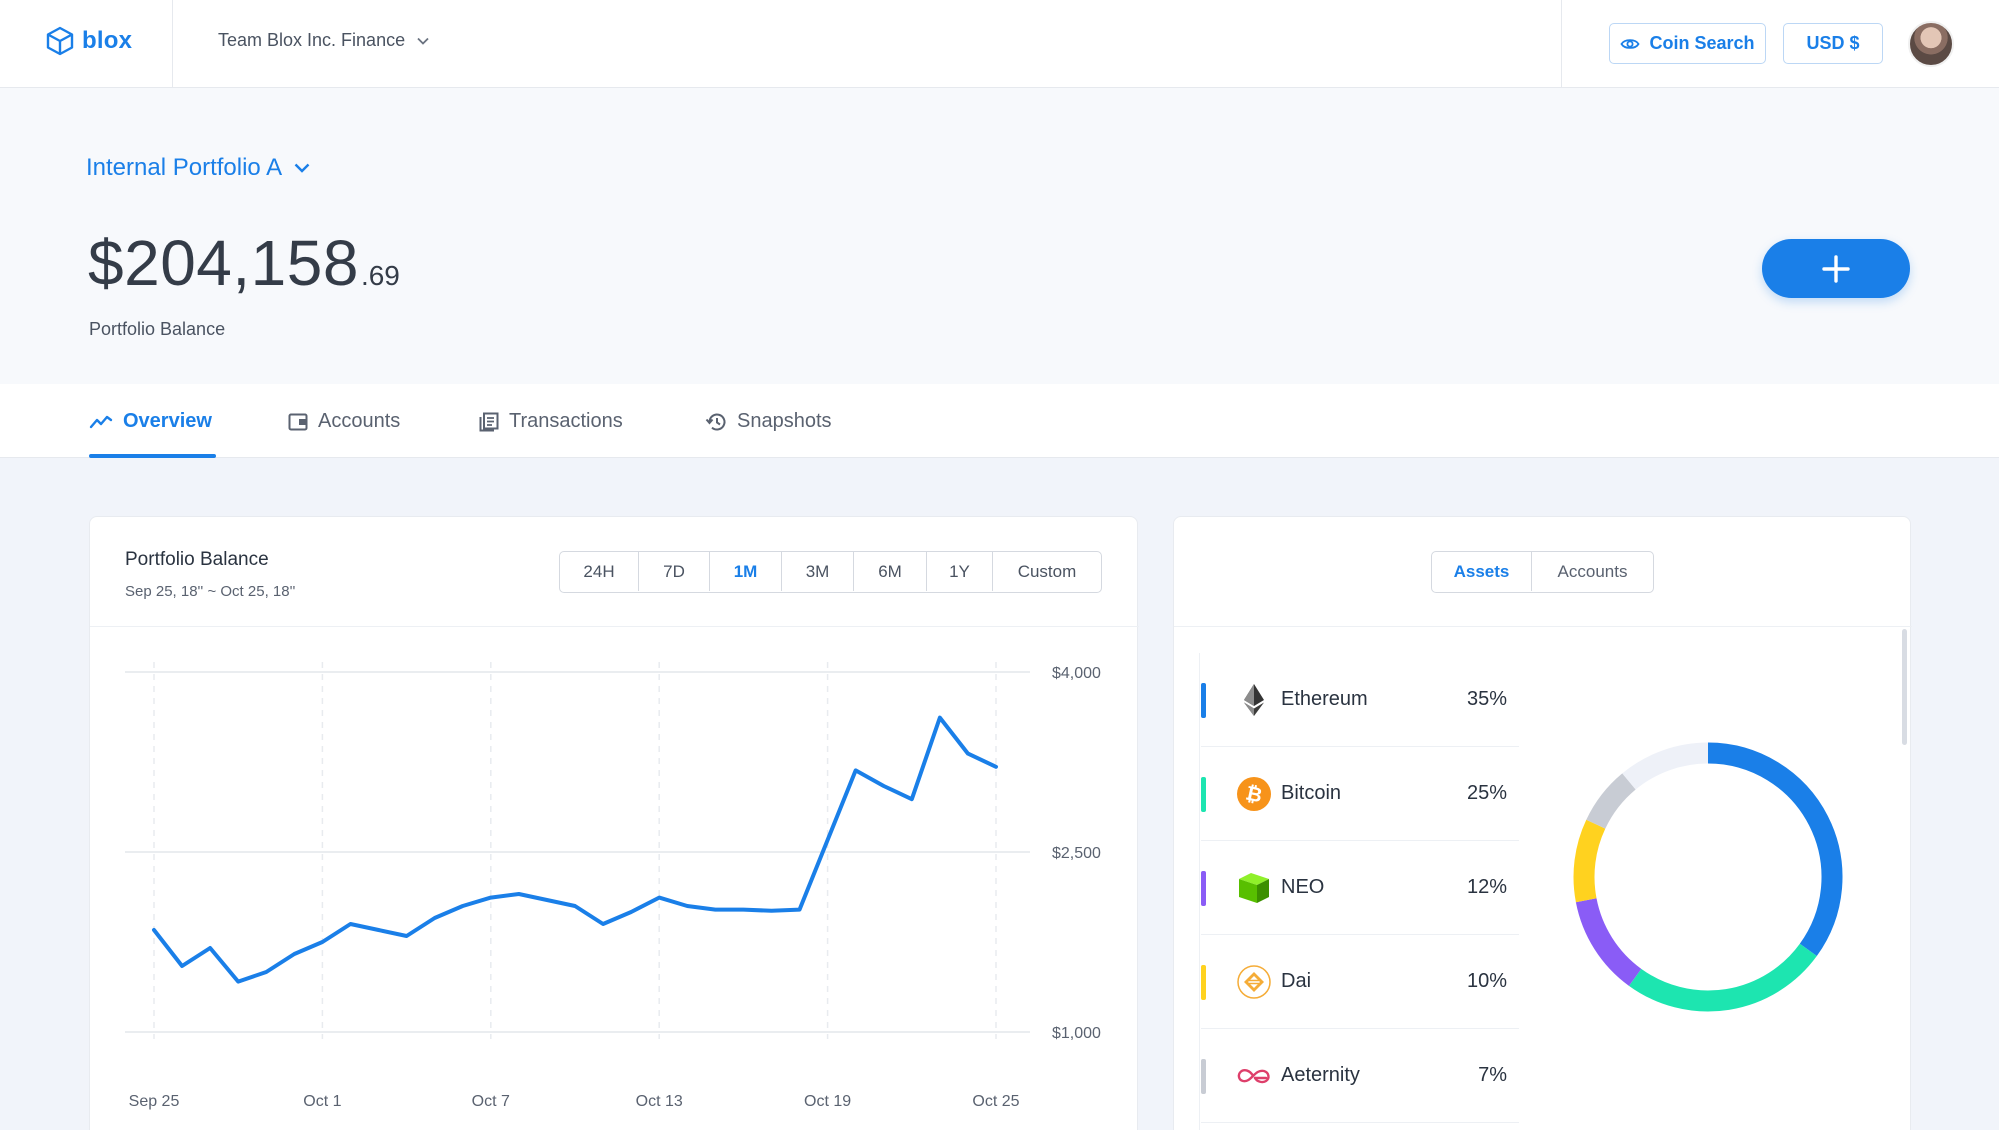  What do you see at coordinates (659, 1101) in the screenshot?
I see `x-axis-tick-label: Oct 13` at bounding box center [659, 1101].